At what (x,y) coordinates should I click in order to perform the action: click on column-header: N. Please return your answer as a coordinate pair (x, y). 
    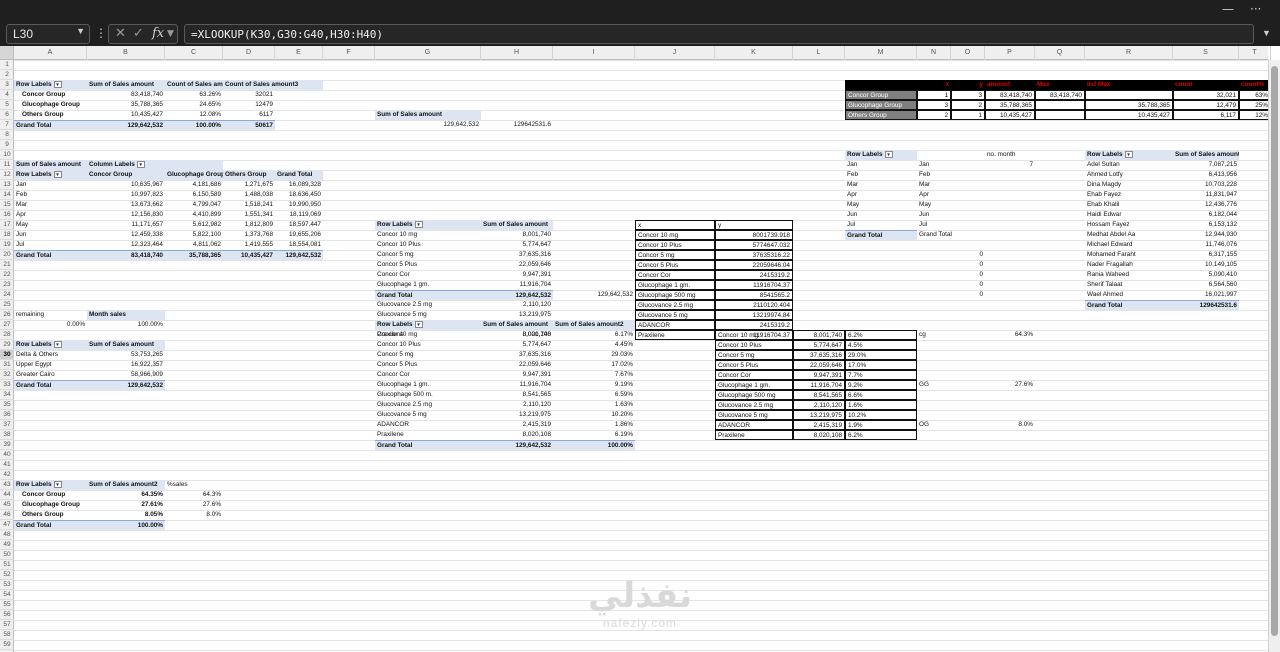
    Looking at the image, I should click on (934, 53).